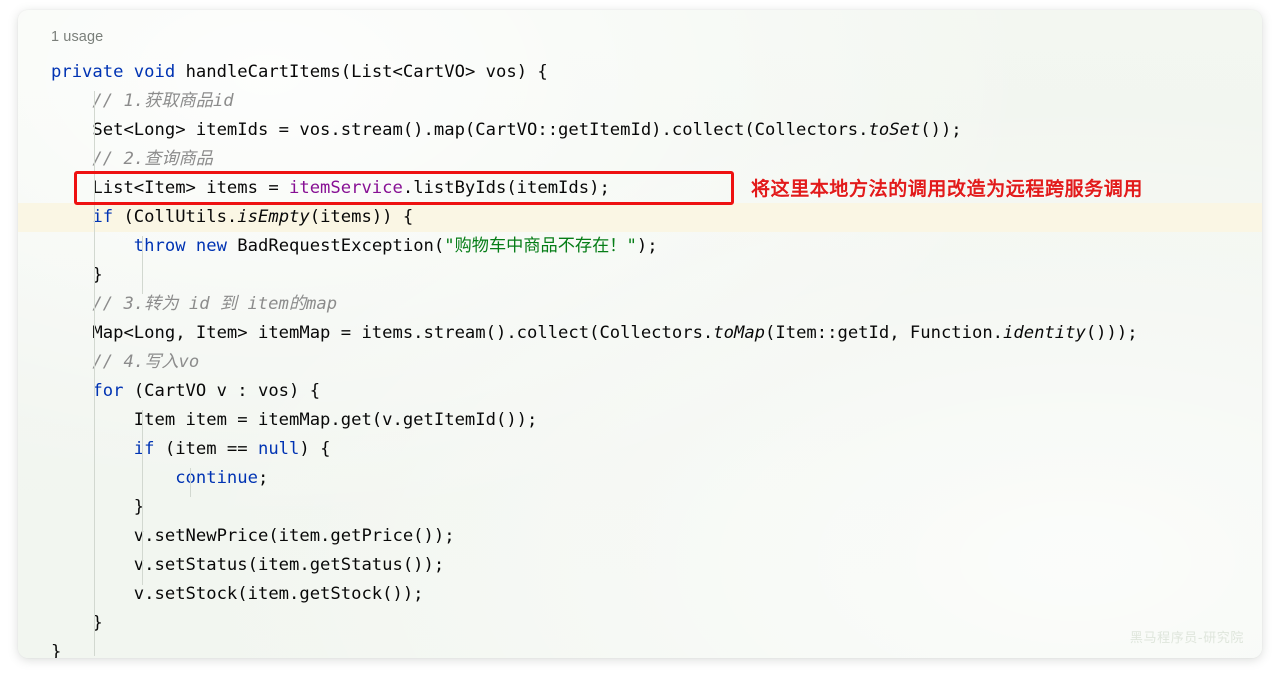  Describe the element at coordinates (146, 362) in the screenshot. I see `code-token: // 4.写入vo` at that location.